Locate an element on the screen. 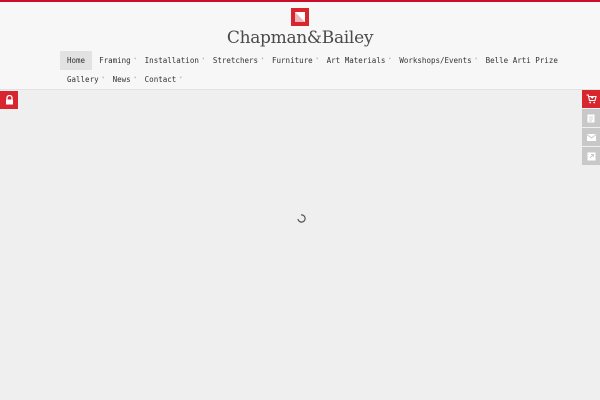 The width and height of the screenshot is (600, 400). side-toolbar is located at coordinates (591, 128).